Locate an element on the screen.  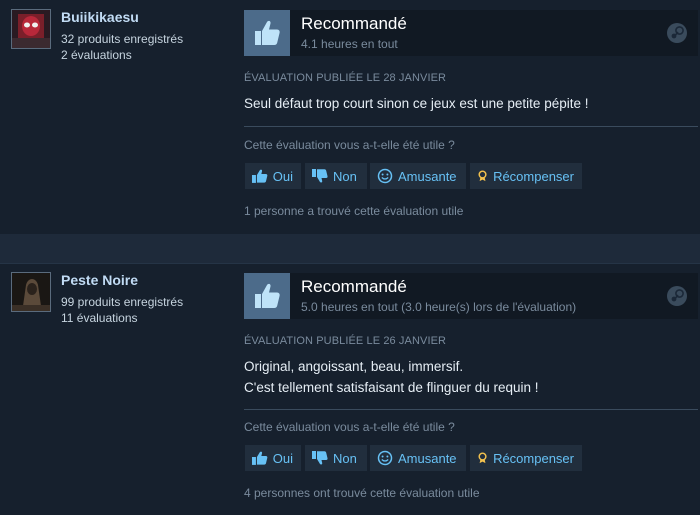
playtime: 4.1 heures en tout is located at coordinates (349, 44).